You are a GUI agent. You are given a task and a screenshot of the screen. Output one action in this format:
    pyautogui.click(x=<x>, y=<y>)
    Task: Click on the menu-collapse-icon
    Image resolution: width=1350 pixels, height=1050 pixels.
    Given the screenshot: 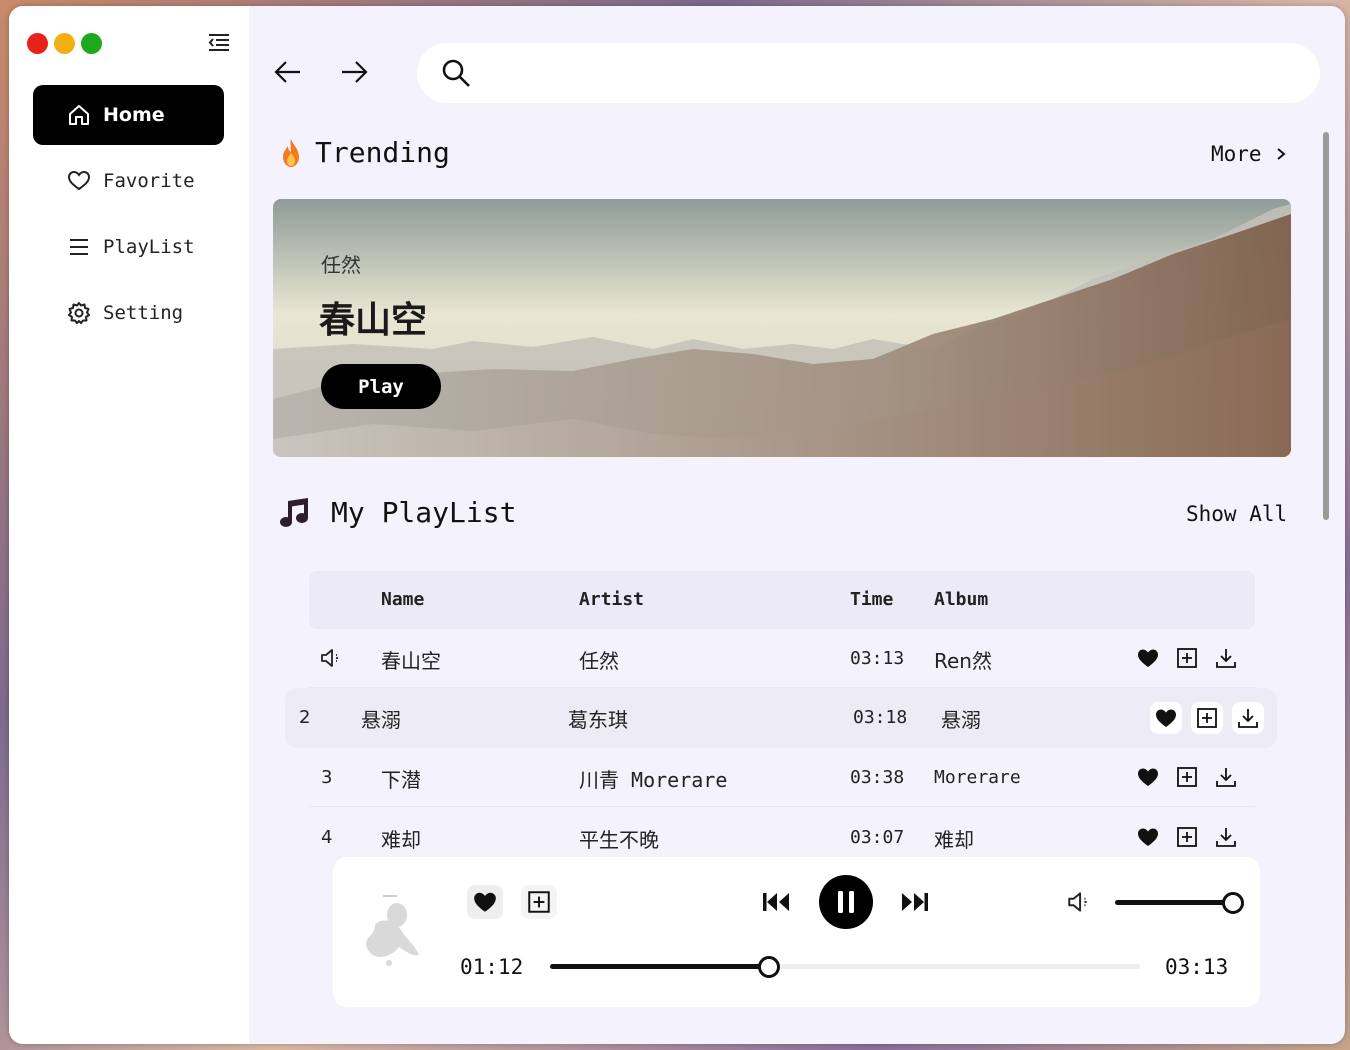 What is the action you would take?
    pyautogui.click(x=219, y=43)
    